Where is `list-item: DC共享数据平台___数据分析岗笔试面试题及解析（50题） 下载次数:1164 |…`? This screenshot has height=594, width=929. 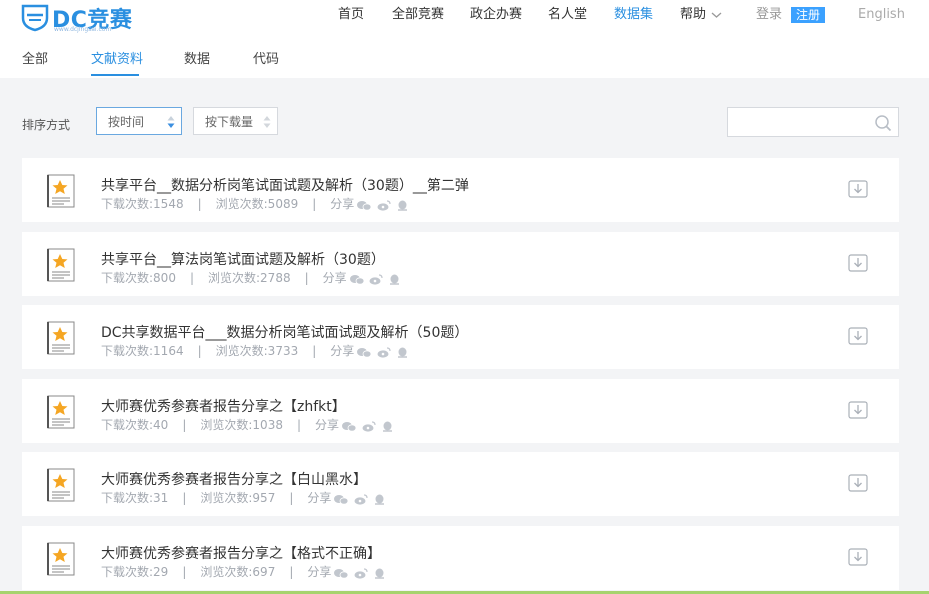
list-item: DC共享数据平台___数据分析岗笔试面试题及解析（50题） 下载次数:1164 |… is located at coordinates (460, 337).